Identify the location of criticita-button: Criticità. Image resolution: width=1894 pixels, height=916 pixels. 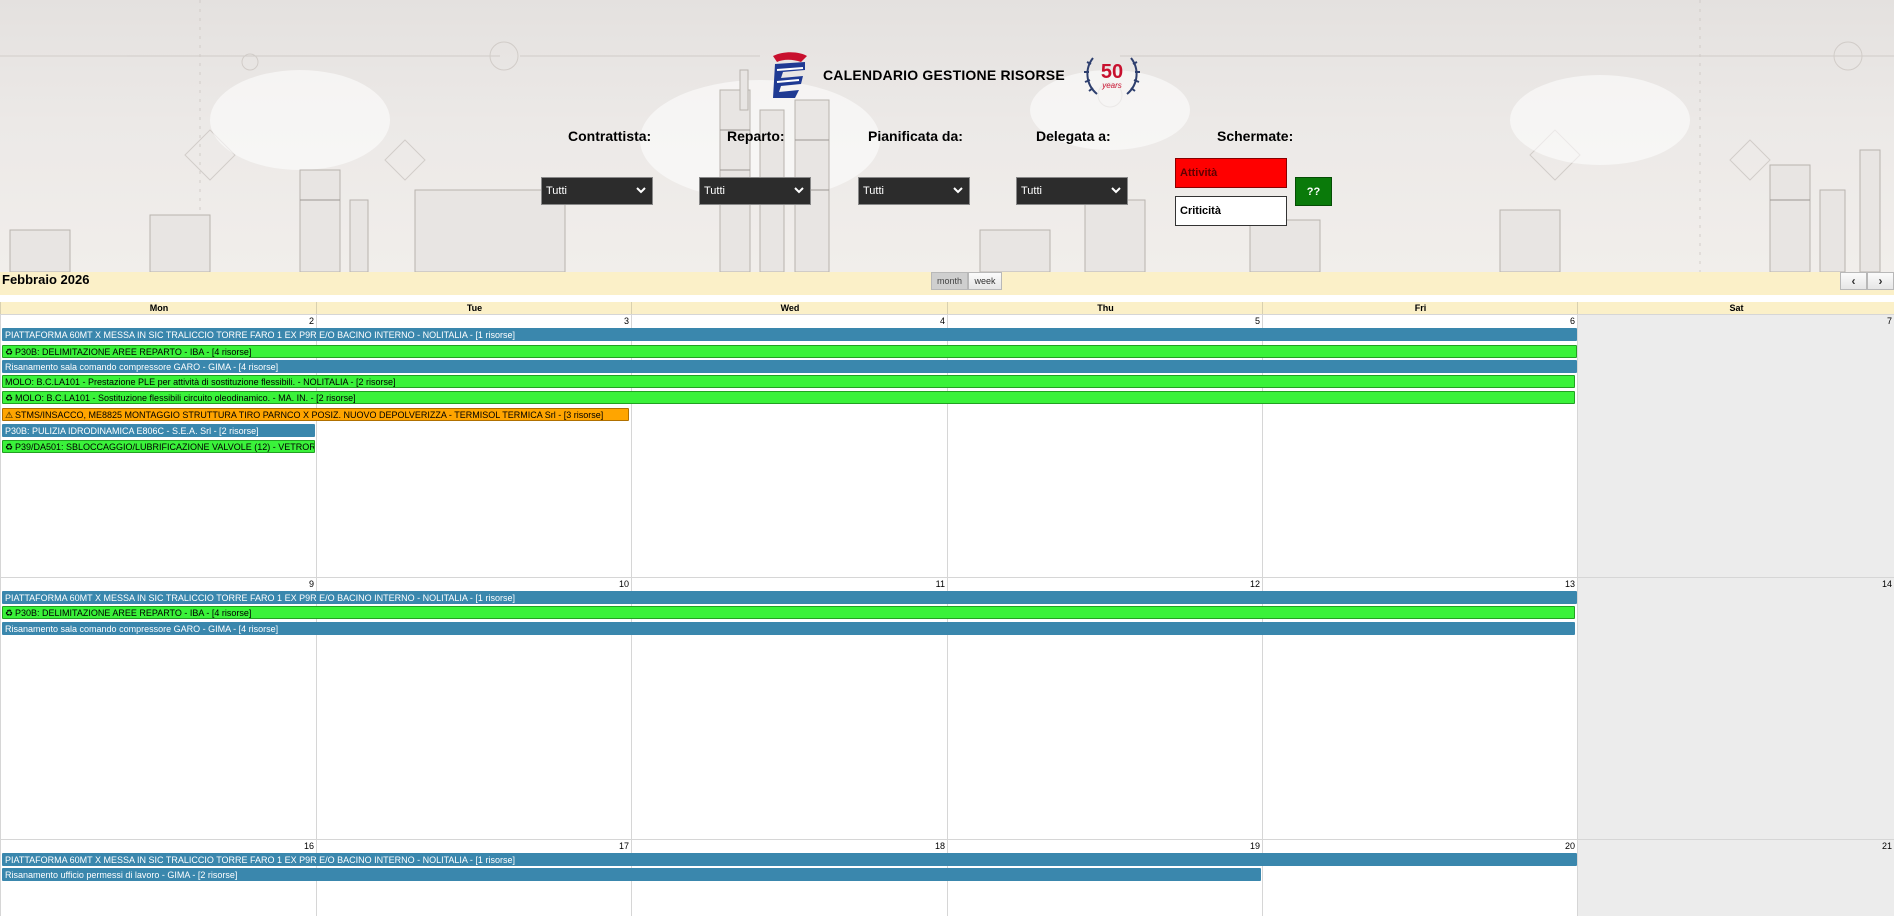
(1231, 211).